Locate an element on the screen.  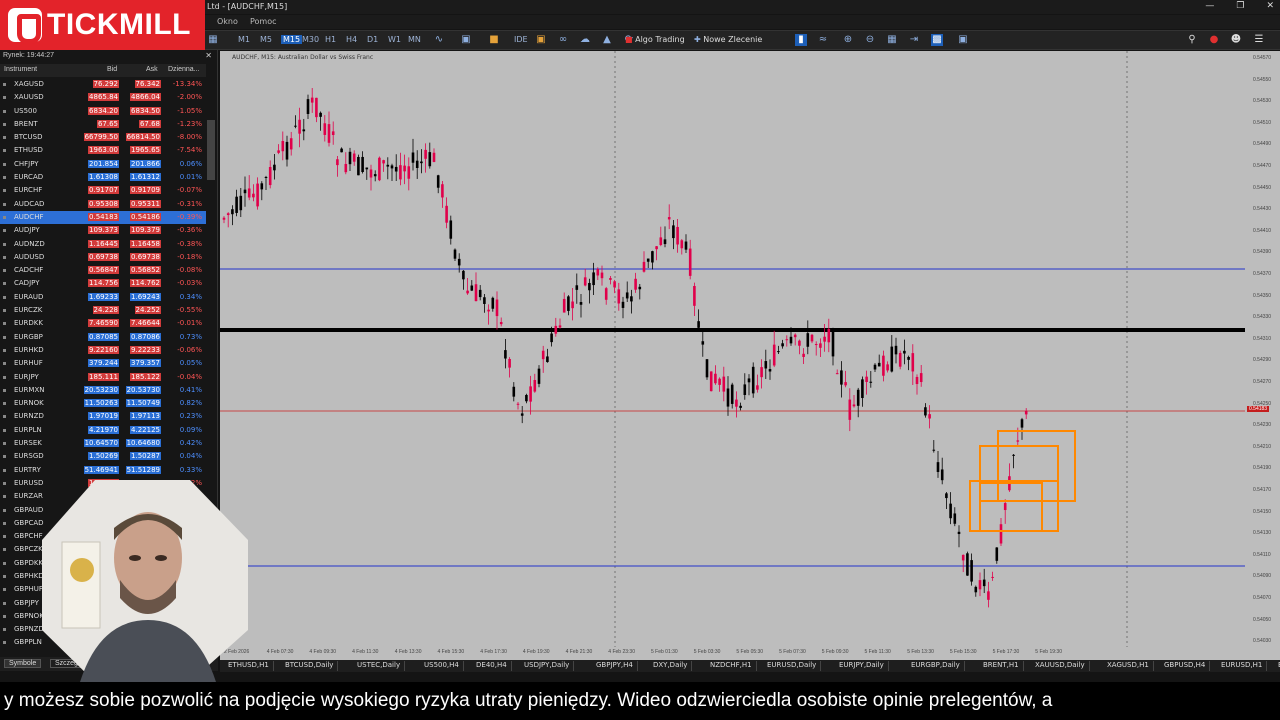
restore-icon: ❐ is located at coordinates (1240, 6).